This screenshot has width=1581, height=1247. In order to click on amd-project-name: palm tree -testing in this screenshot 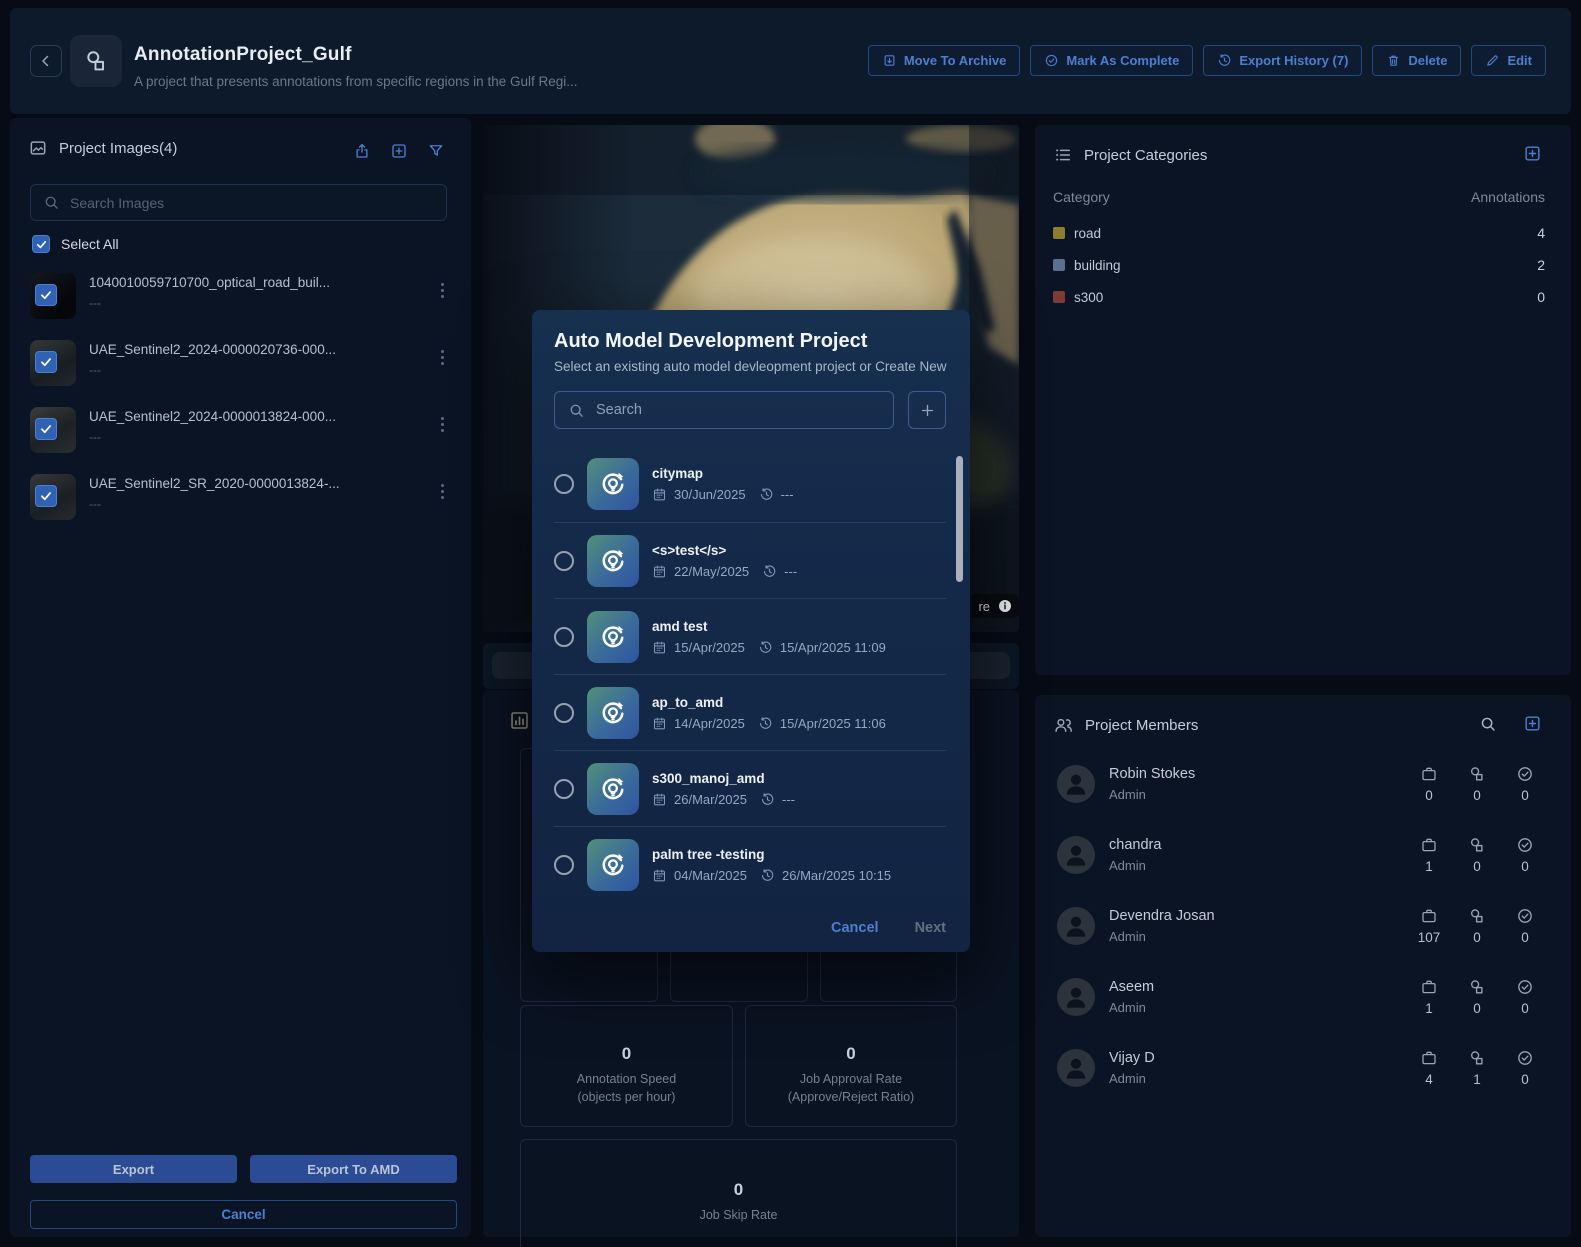, I will do `click(708, 854)`.